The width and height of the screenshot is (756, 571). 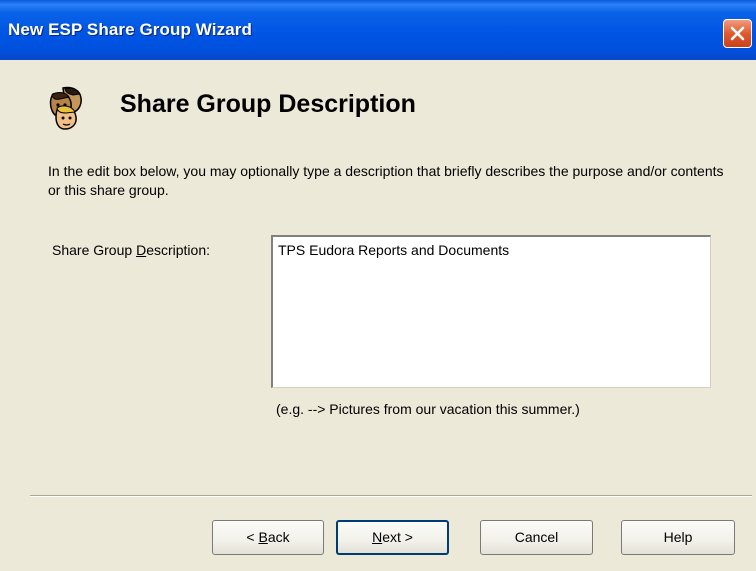 What do you see at coordinates (131, 250) in the screenshot?
I see `description-label: Share Group Description:` at bounding box center [131, 250].